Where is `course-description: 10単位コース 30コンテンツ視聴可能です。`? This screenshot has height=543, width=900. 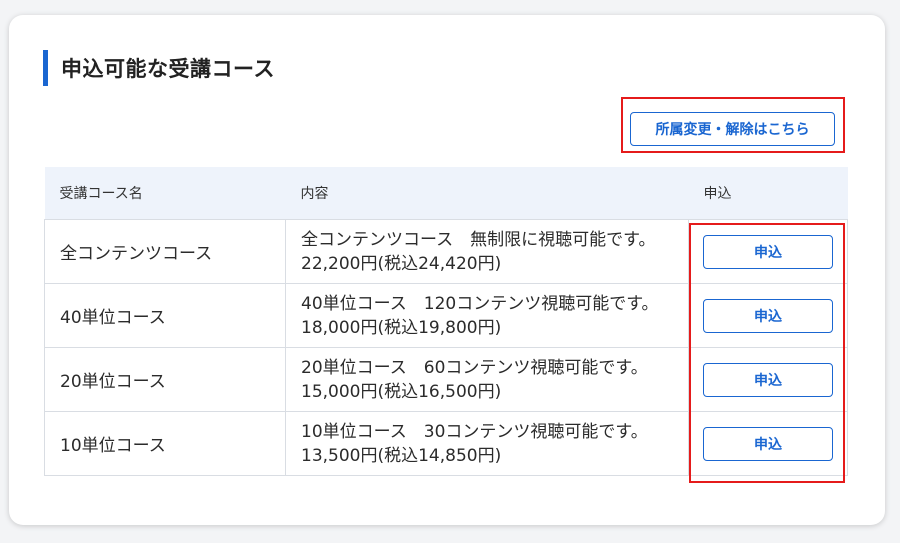
course-description: 10単位コース 30コンテンツ視聴可能です。 is located at coordinates (474, 431).